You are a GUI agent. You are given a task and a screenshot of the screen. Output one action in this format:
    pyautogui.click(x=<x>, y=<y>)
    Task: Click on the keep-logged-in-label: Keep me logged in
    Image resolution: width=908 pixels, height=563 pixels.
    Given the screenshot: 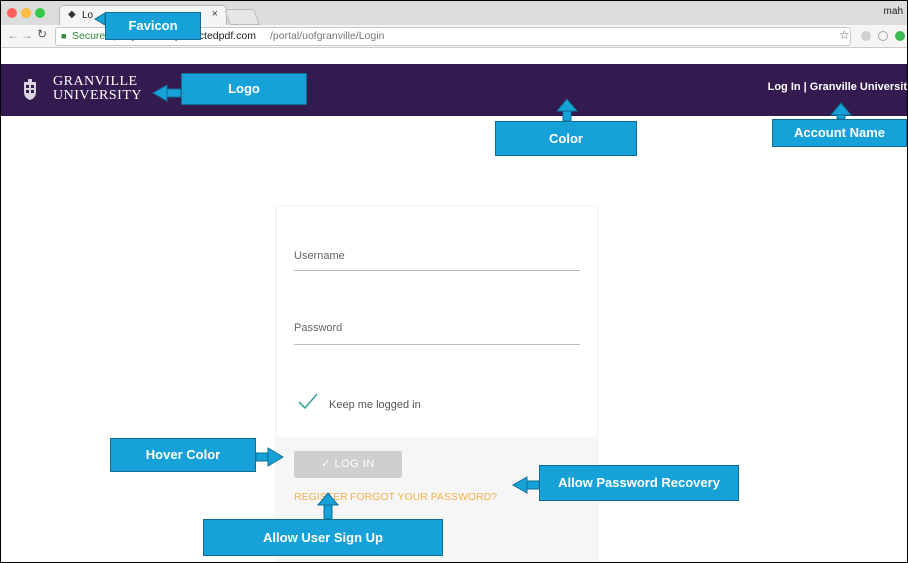 What is the action you would take?
    pyautogui.click(x=375, y=405)
    